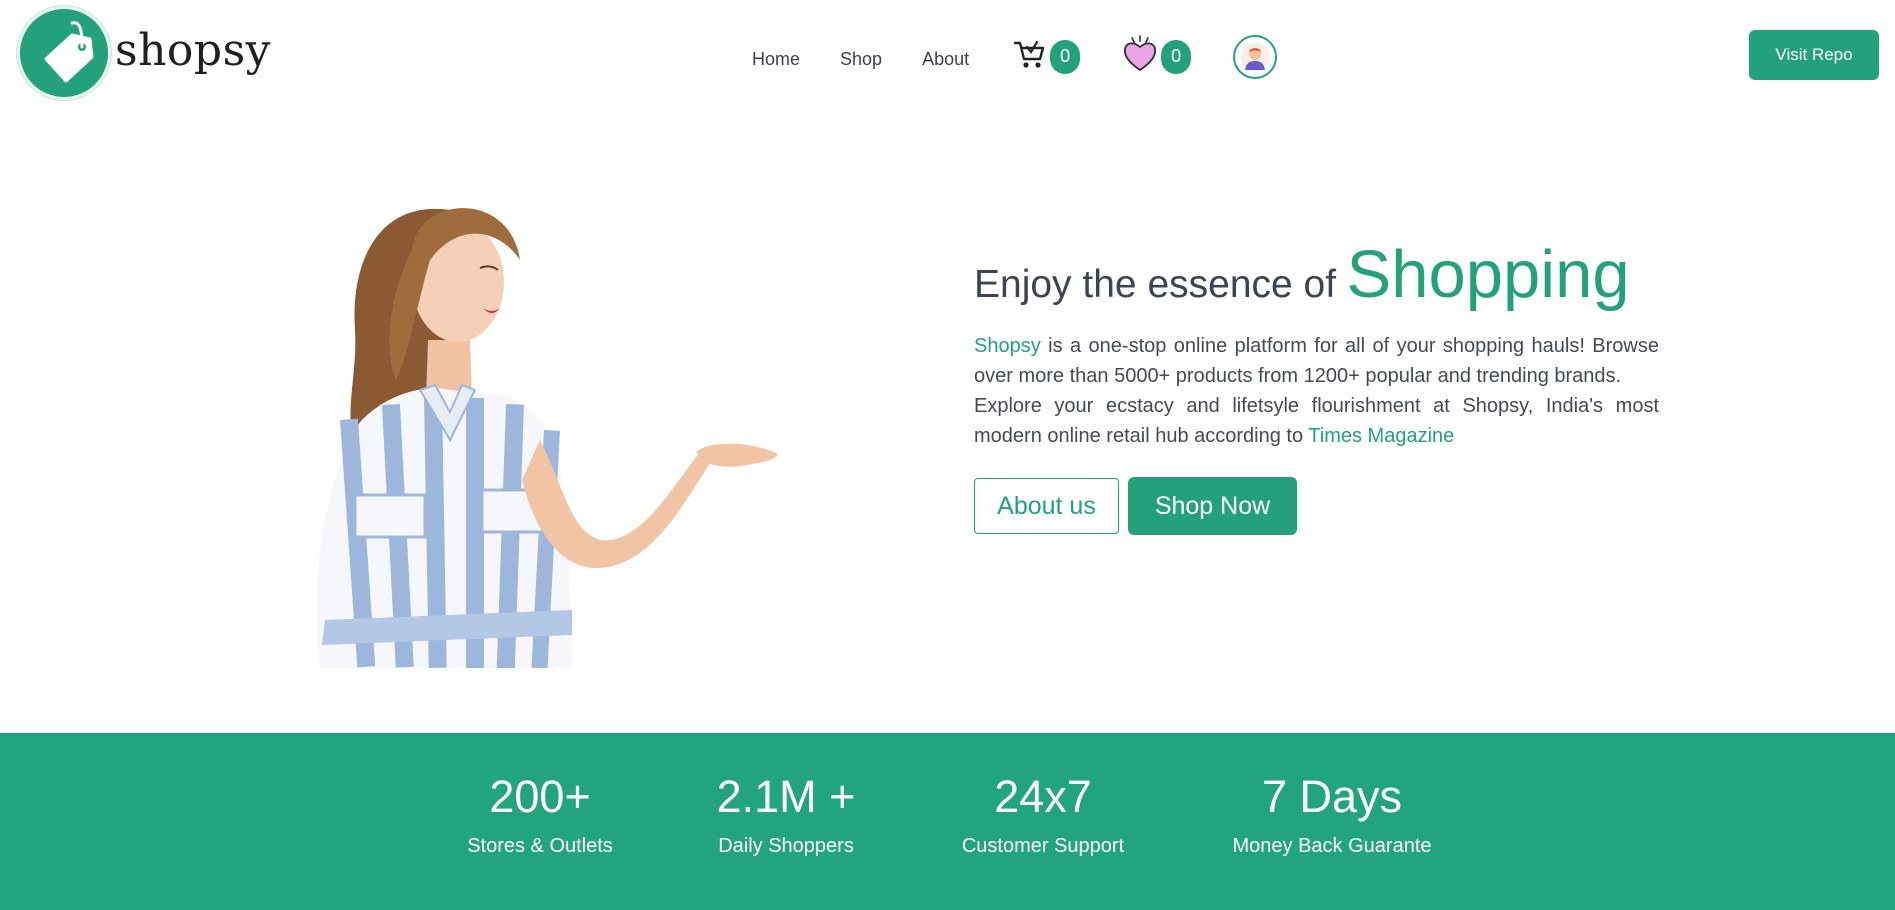 The height and width of the screenshot is (910, 1895). What do you see at coordinates (1488, 274) in the screenshot?
I see `headline-accent-text: Shopping` at bounding box center [1488, 274].